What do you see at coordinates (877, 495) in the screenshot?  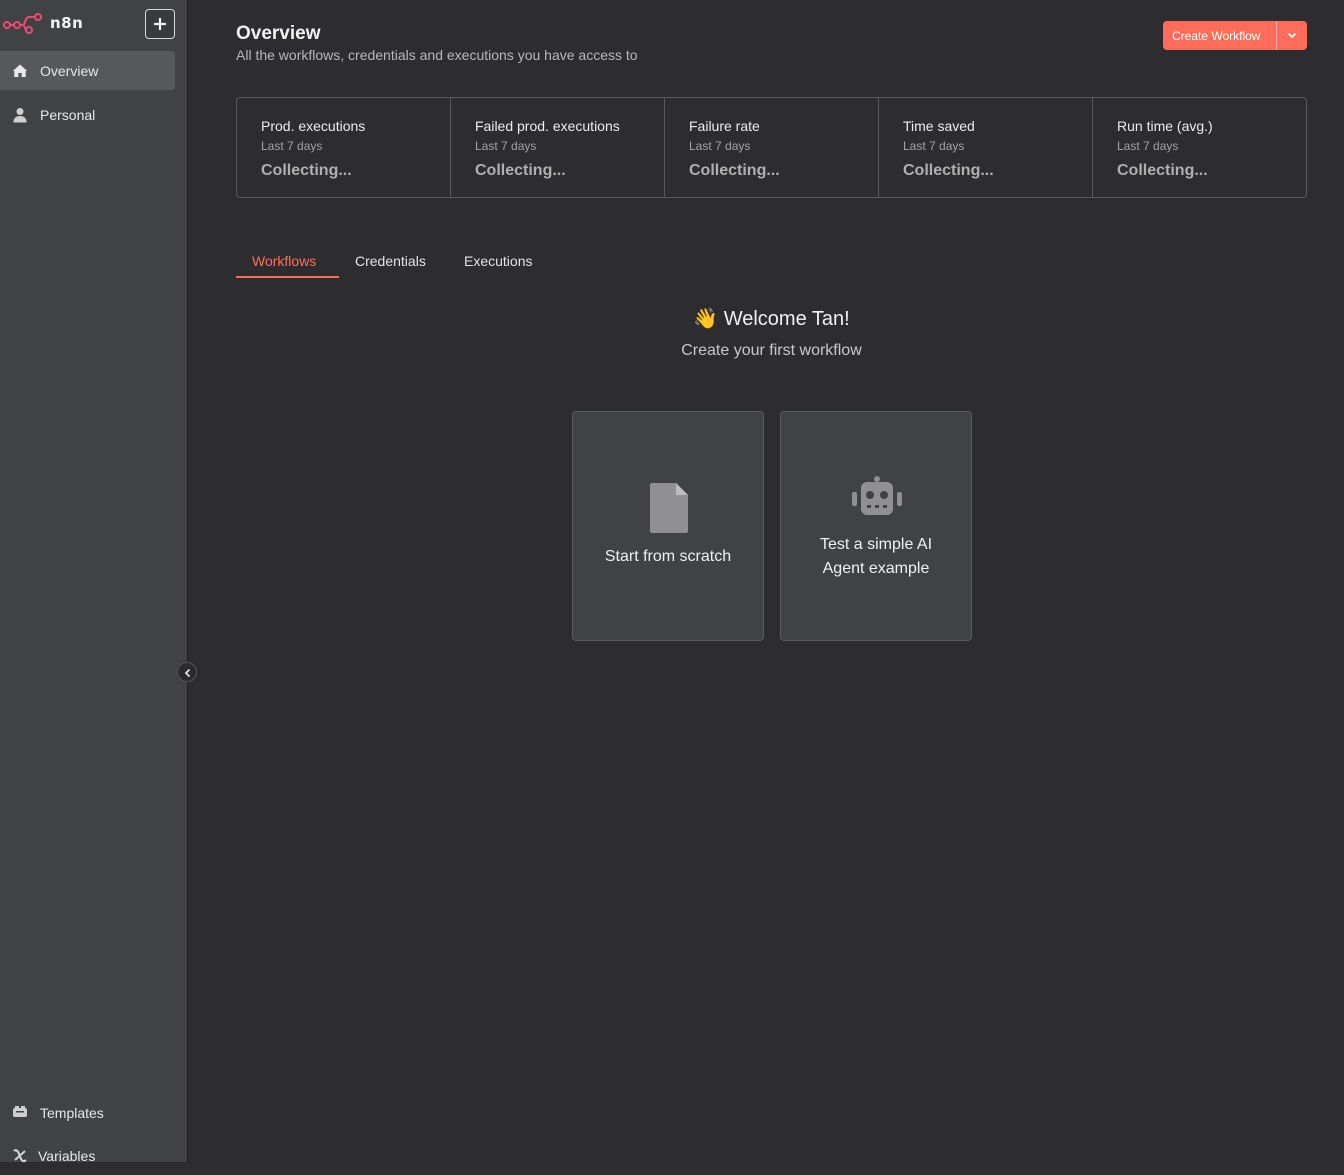 I see `robot-icon` at bounding box center [877, 495].